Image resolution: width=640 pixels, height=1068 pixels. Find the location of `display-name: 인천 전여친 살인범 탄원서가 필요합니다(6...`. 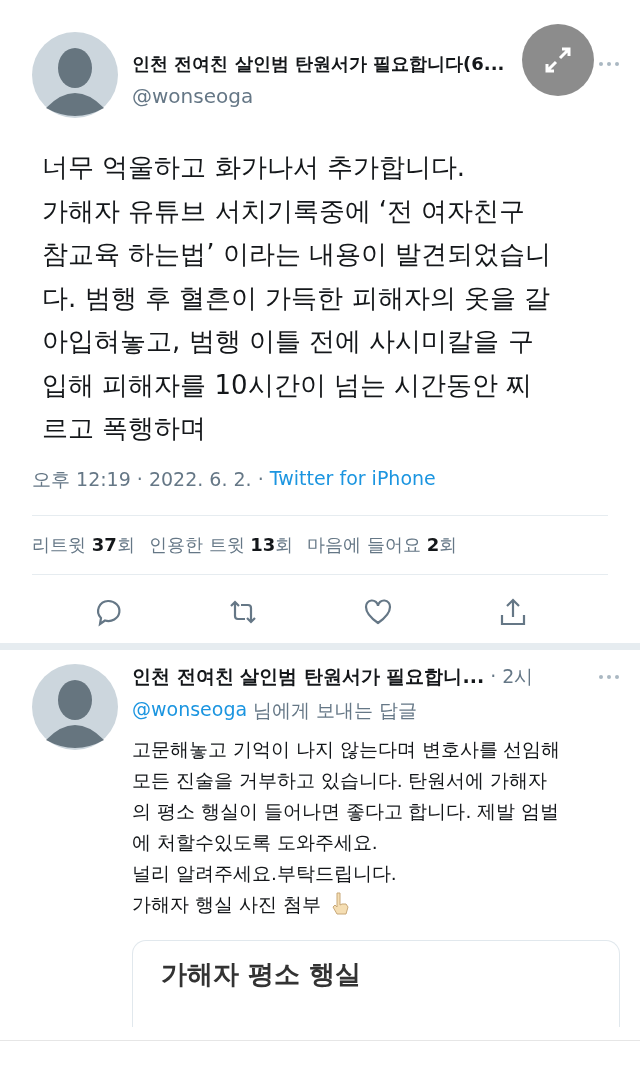

display-name: 인천 전여친 살인범 탄원서가 필요합니다(6... is located at coordinates (318, 64).